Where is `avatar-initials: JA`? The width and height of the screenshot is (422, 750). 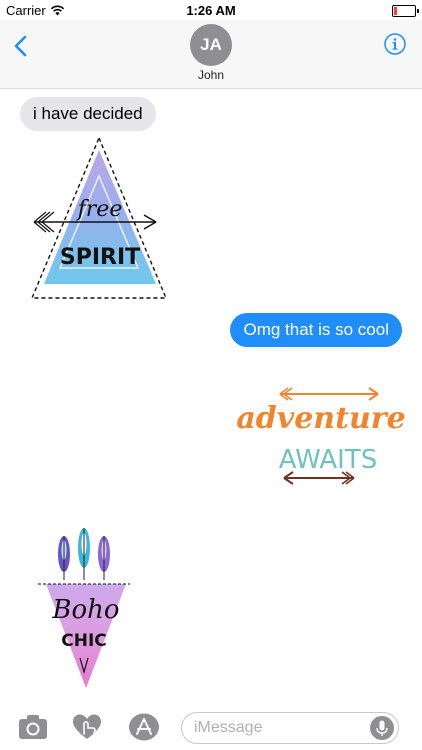 avatar-initials: JA is located at coordinates (211, 44).